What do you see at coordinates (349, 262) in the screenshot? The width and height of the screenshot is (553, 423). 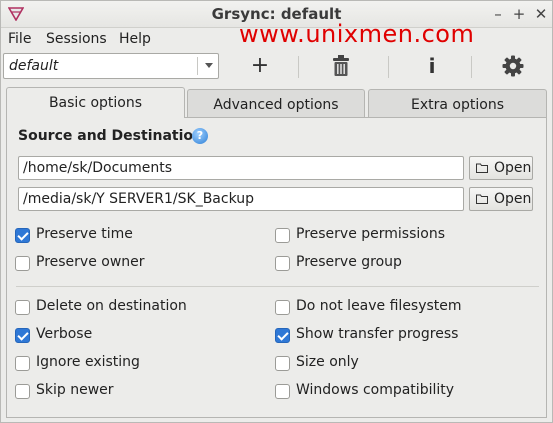 I see `checkbox-label: Preserve group` at bounding box center [349, 262].